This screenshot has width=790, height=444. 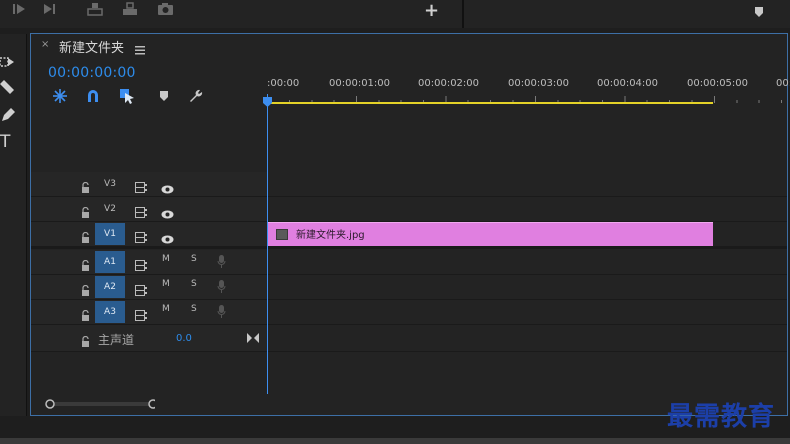 I want to click on playhead-timecode: 00:00:00:00, so click(x=92, y=73).